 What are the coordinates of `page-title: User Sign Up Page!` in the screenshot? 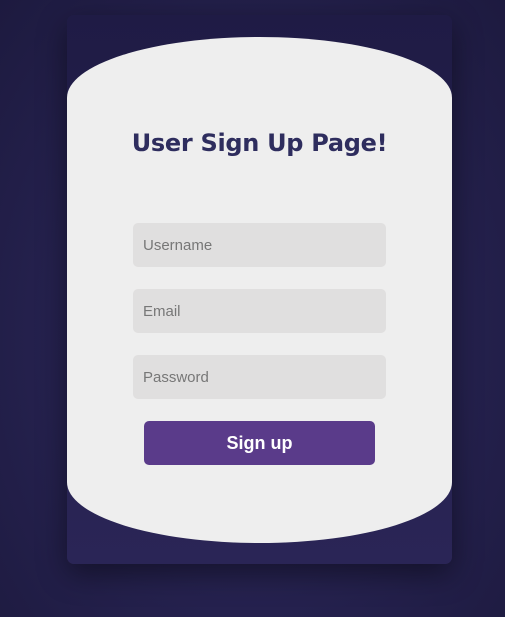 It's located at (259, 143).